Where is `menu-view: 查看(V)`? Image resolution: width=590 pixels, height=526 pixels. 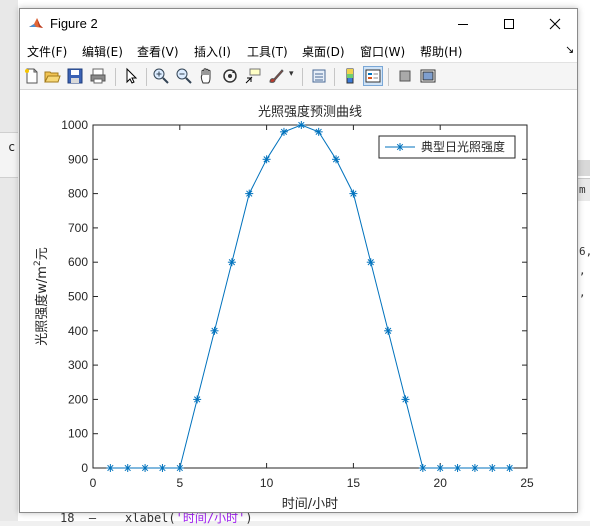 menu-view: 查看(V) is located at coordinates (158, 51).